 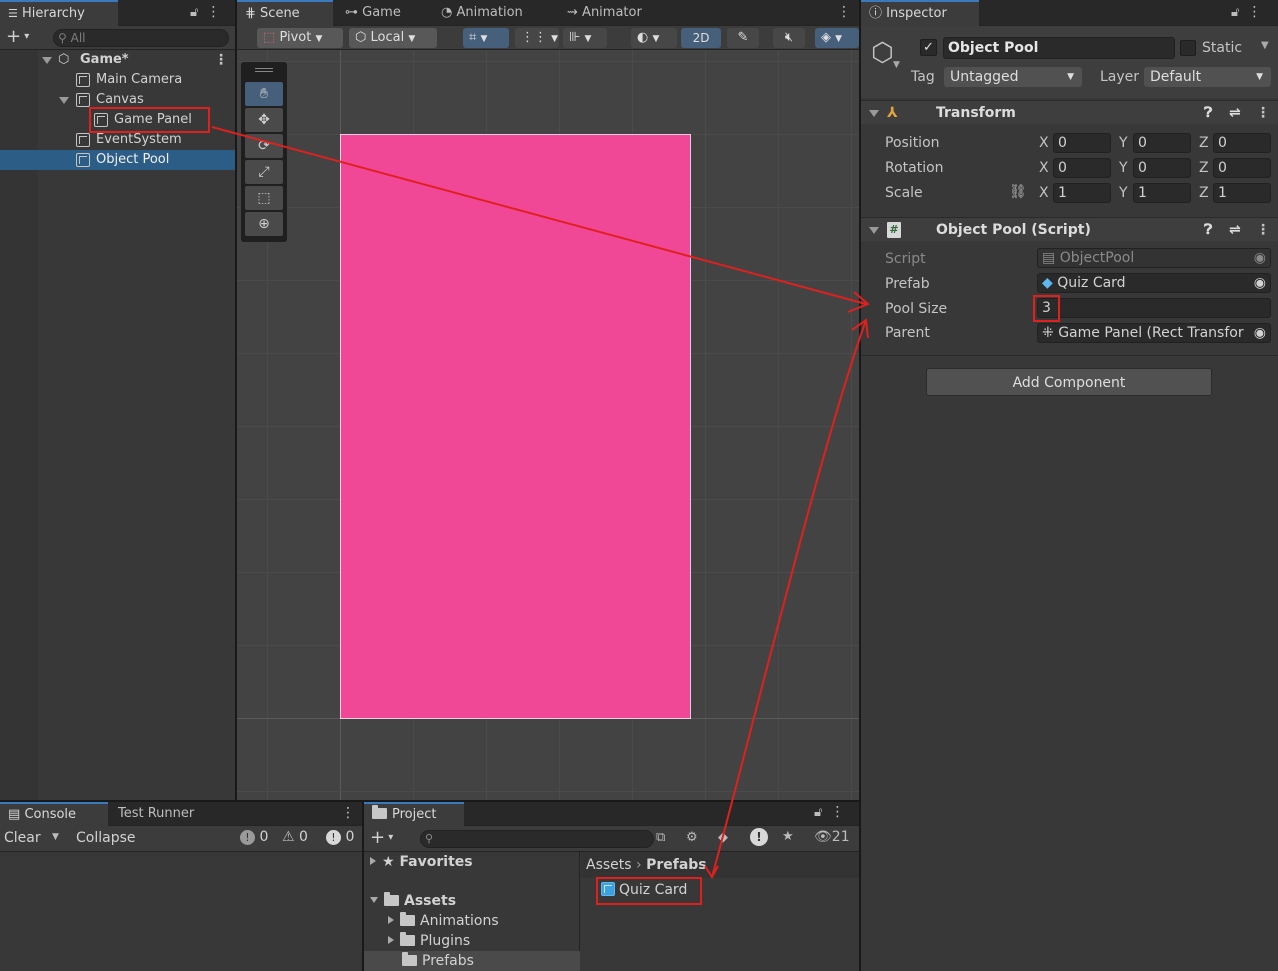 I want to click on arrow-game-panel-to-parent, so click(x=539, y=215).